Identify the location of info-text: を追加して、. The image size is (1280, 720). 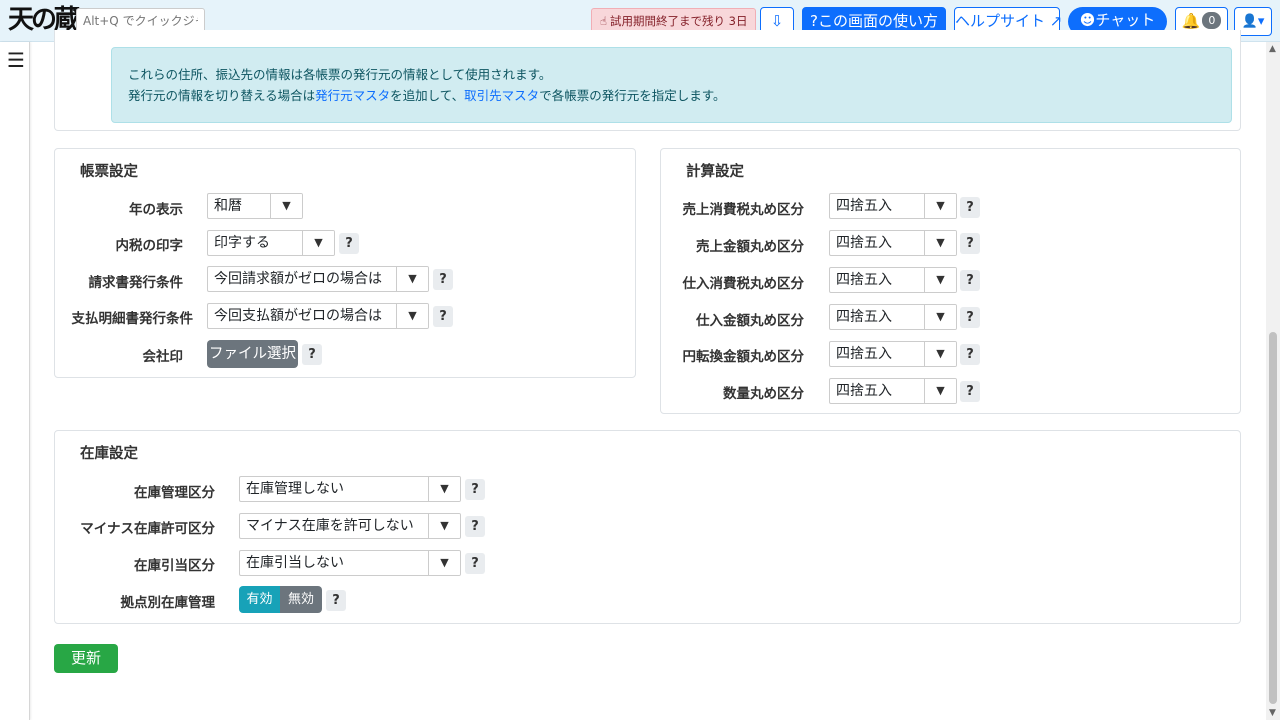
(427, 95).